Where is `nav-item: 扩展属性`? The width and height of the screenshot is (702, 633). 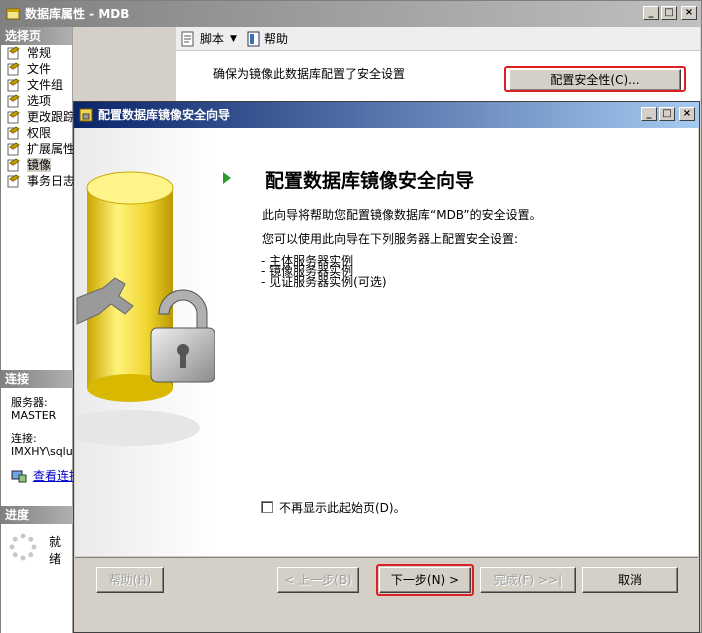
nav-item: 扩展属性 is located at coordinates (38, 149).